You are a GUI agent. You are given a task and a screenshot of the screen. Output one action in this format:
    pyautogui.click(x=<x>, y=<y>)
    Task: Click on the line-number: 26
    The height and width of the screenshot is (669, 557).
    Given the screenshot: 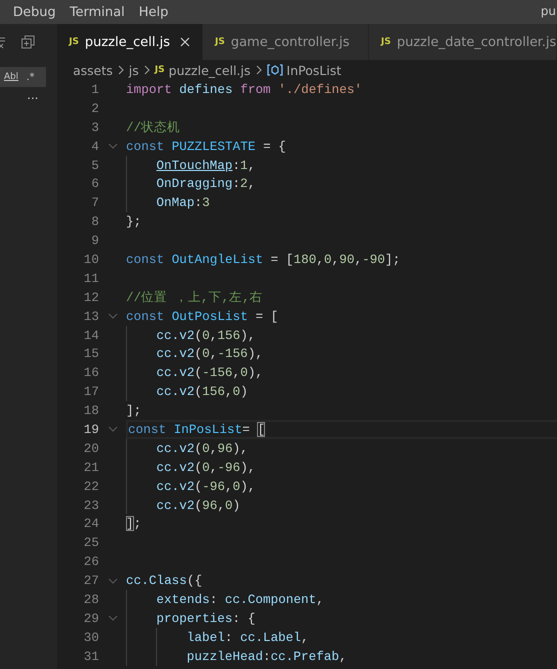 What is the action you would take?
    pyautogui.click(x=90, y=562)
    